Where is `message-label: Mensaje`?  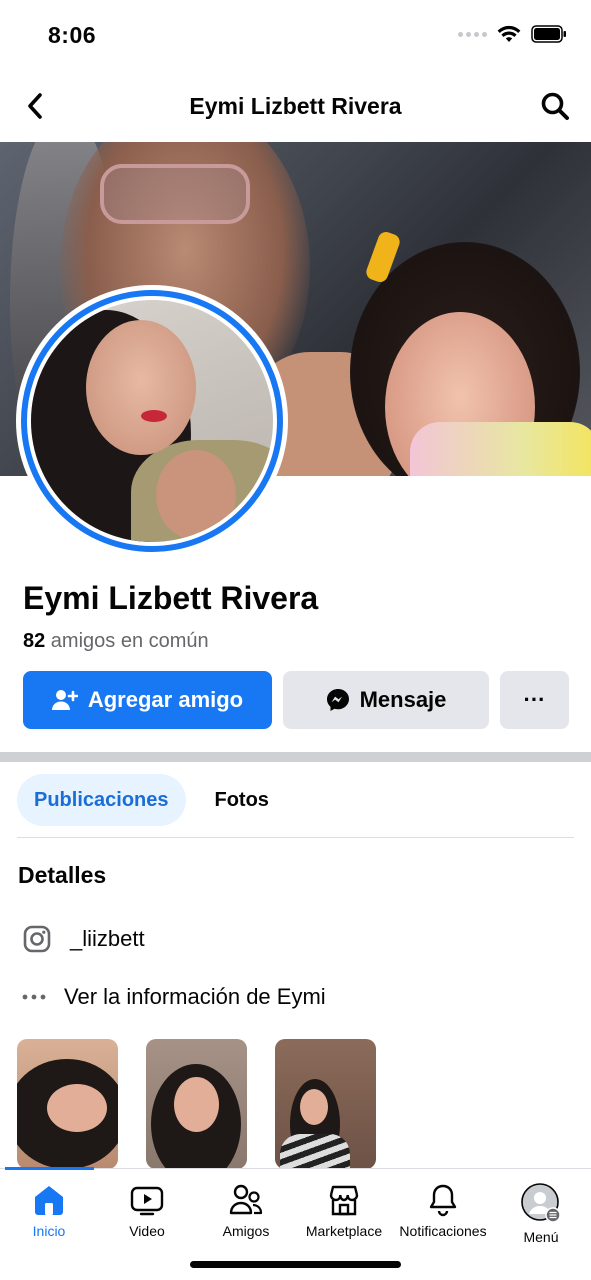 message-label: Mensaje is located at coordinates (403, 699).